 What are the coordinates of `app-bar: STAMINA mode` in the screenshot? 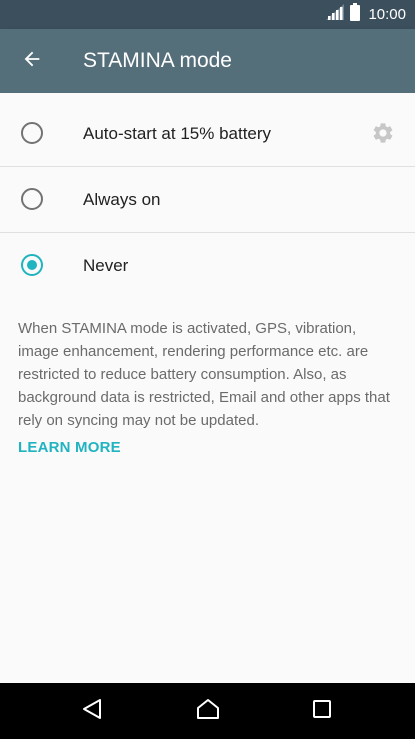 It's located at (207, 61).